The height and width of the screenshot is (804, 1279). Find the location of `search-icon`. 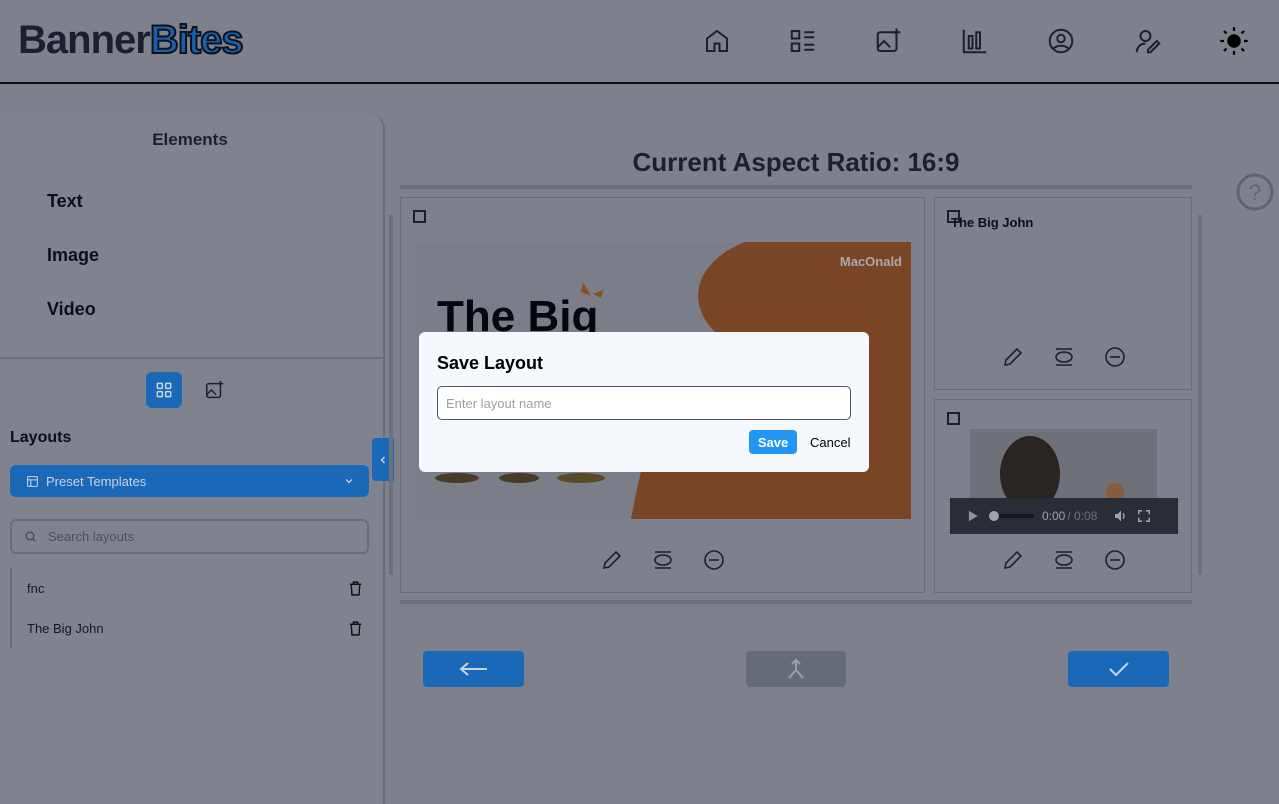

search-icon is located at coordinates (30, 536).